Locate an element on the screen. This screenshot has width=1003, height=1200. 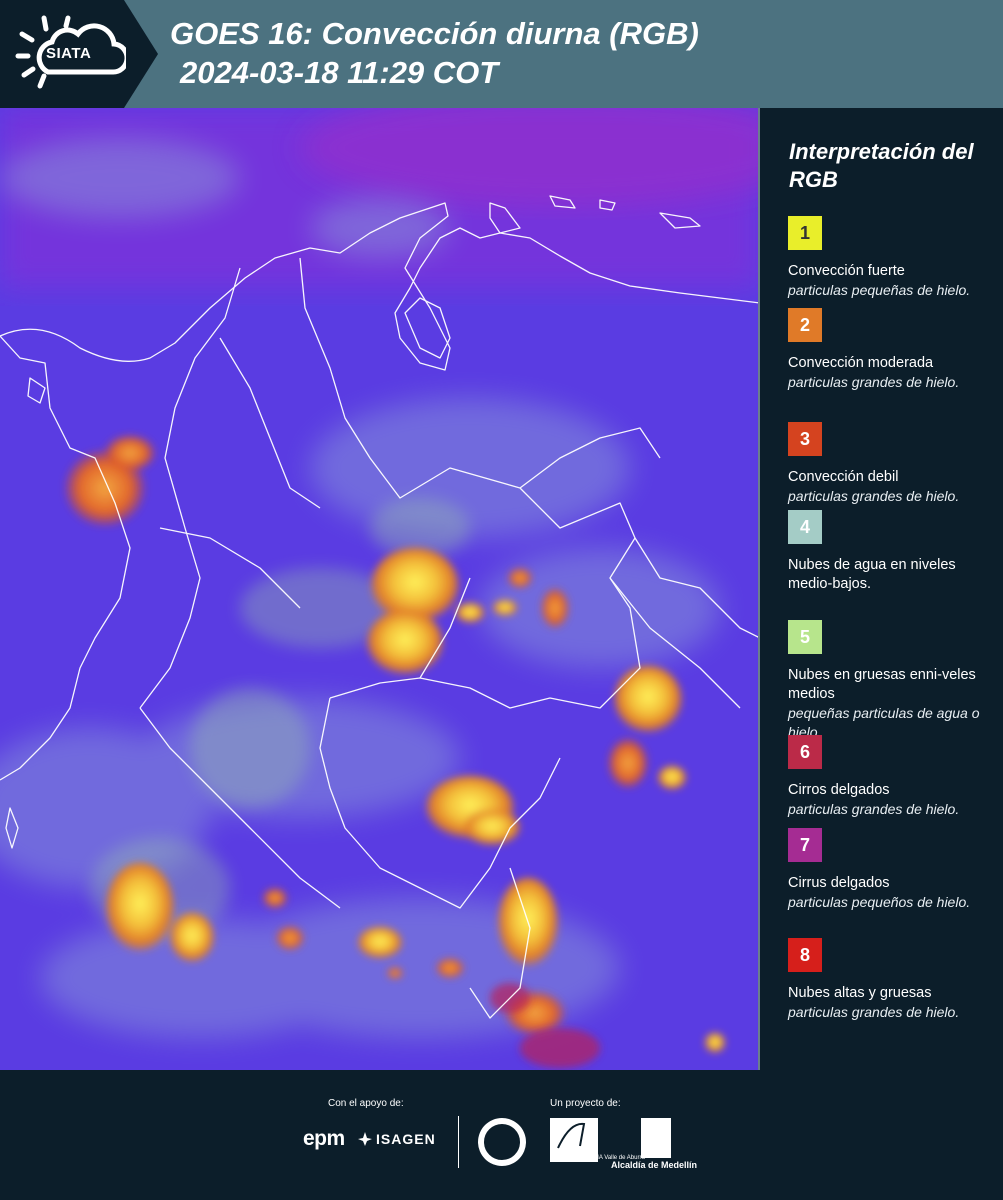
legend-swatch: 4 is located at coordinates (805, 527).